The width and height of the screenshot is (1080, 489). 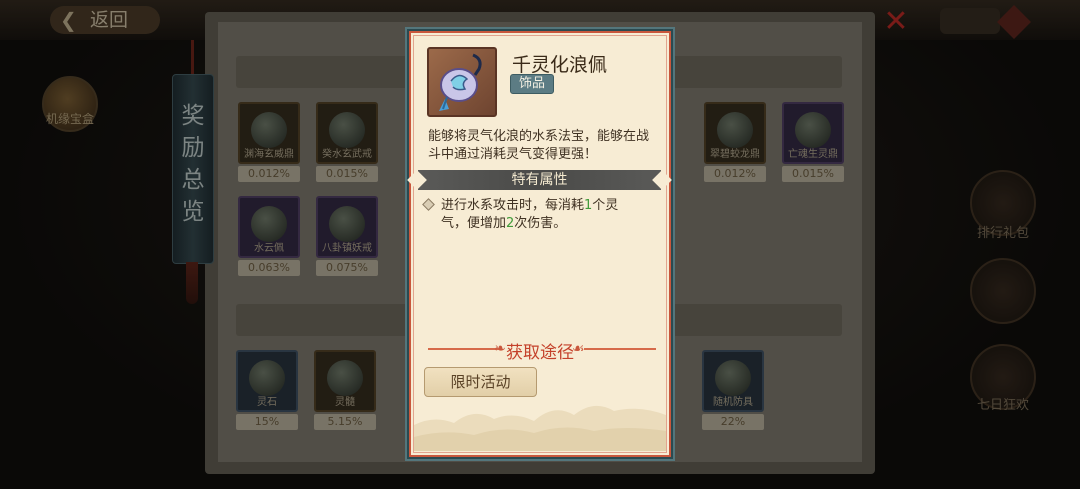 I want to click on source-section-title: 获取途径, so click(x=540, y=353).